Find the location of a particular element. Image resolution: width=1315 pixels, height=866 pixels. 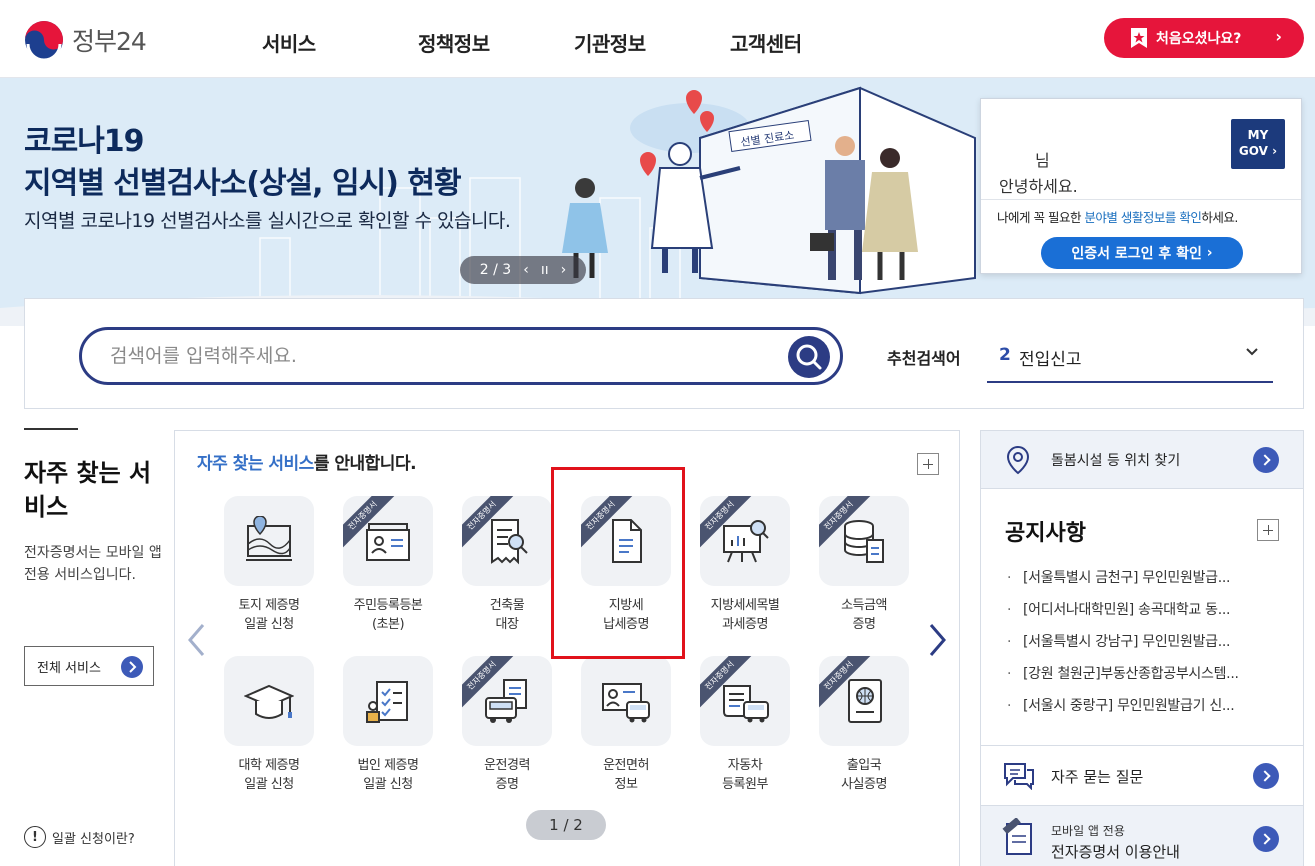

all-services-label: 전체 서비스 is located at coordinates (69, 668).